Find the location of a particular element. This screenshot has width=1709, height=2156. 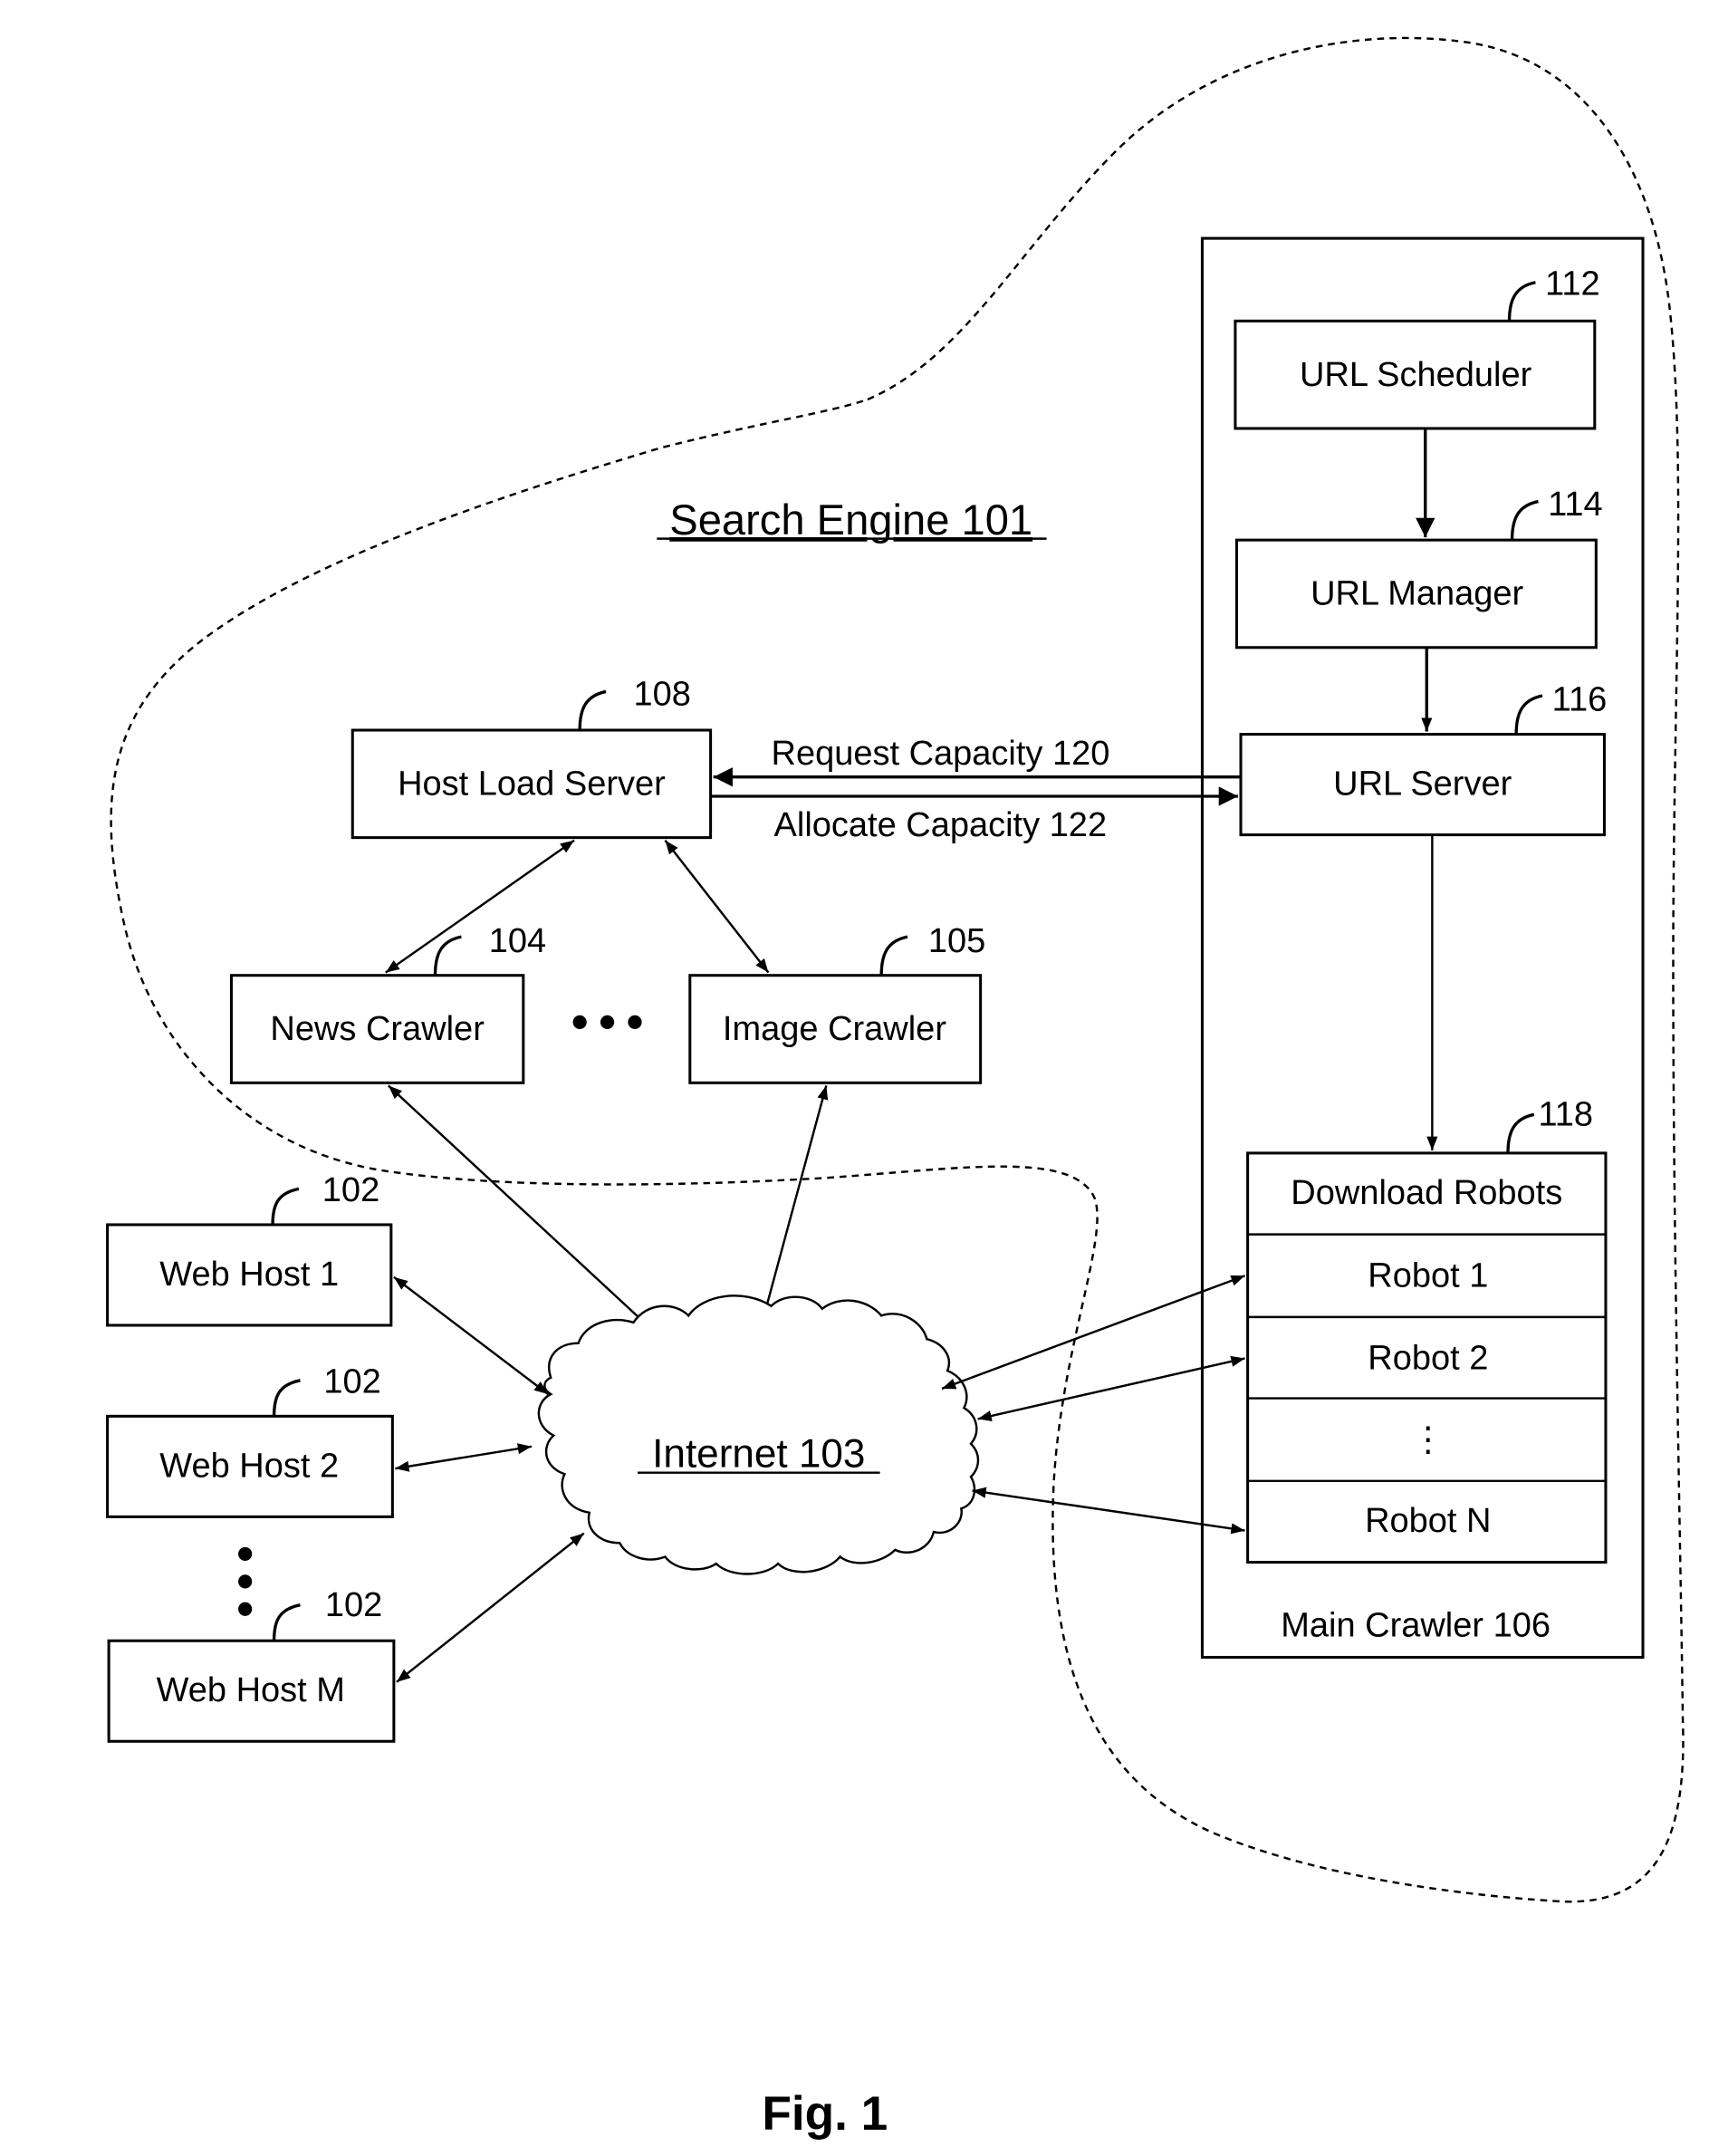

internet-cloud: Internet 103 is located at coordinates (758, 1435).